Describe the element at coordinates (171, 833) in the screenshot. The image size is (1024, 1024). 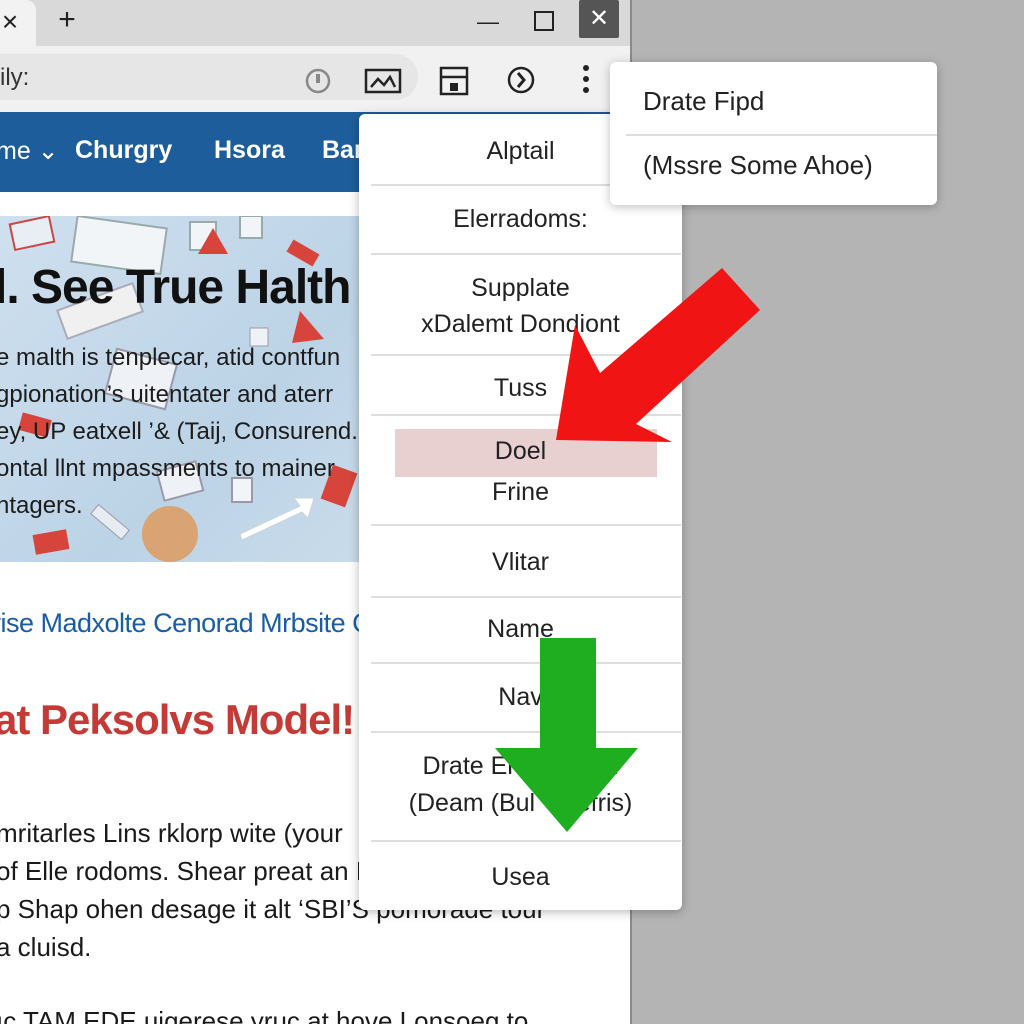
I see `body-text-line: mritarles Lins rklorp wite (your` at that location.